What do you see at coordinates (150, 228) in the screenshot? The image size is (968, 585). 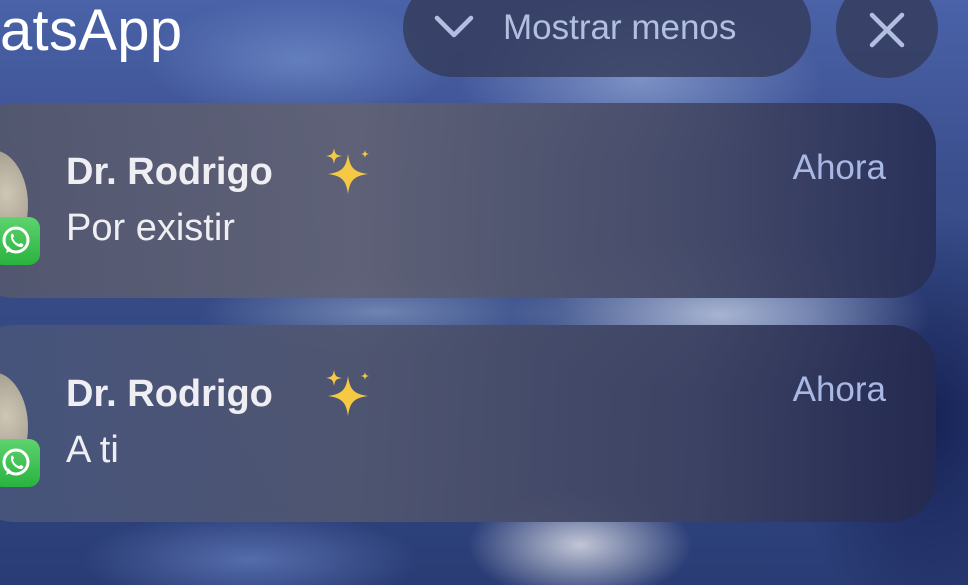 I see `notification-message: Por existir` at bounding box center [150, 228].